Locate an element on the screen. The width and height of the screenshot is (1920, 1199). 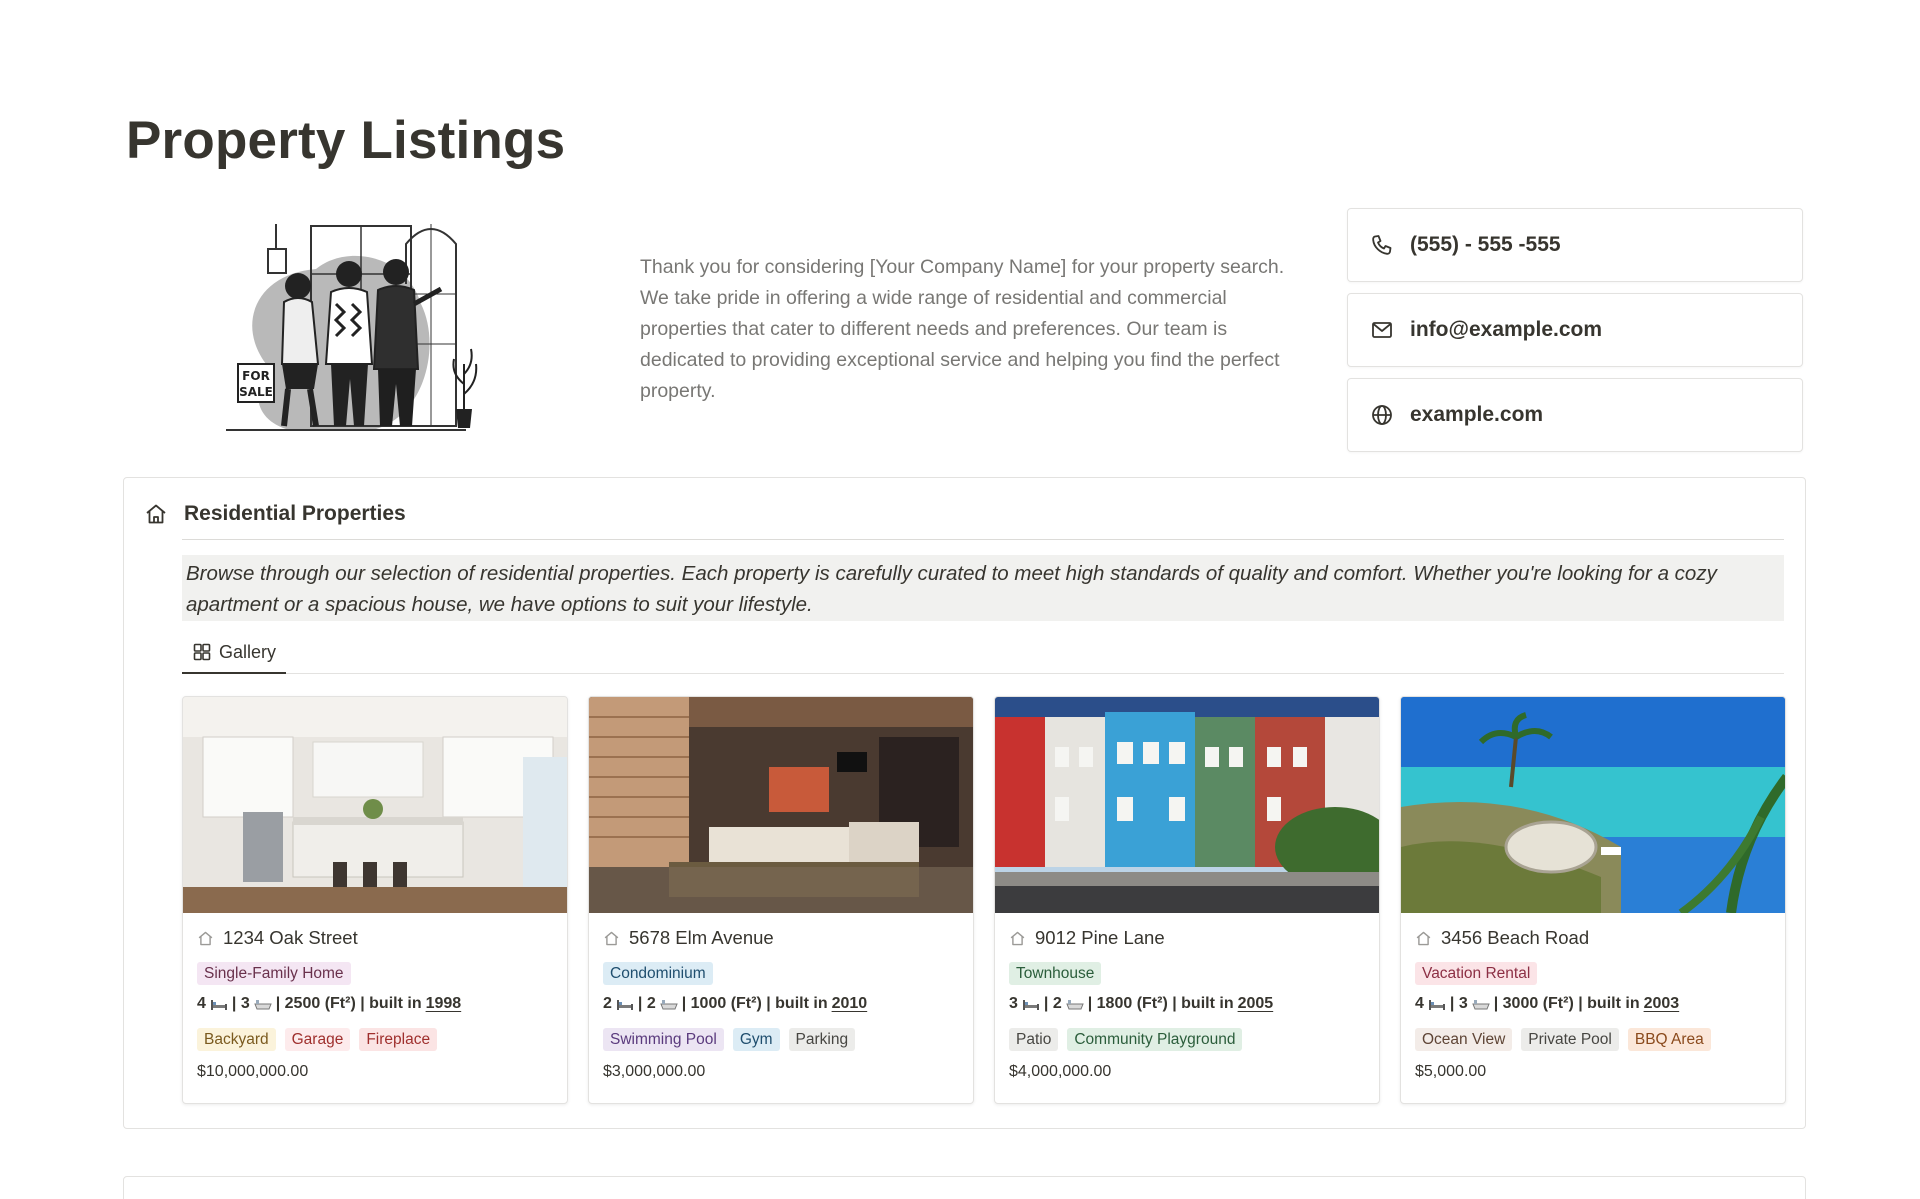
amenities-row: Ocean View Private Pool BBQ Area is located at coordinates (1567, 1039).